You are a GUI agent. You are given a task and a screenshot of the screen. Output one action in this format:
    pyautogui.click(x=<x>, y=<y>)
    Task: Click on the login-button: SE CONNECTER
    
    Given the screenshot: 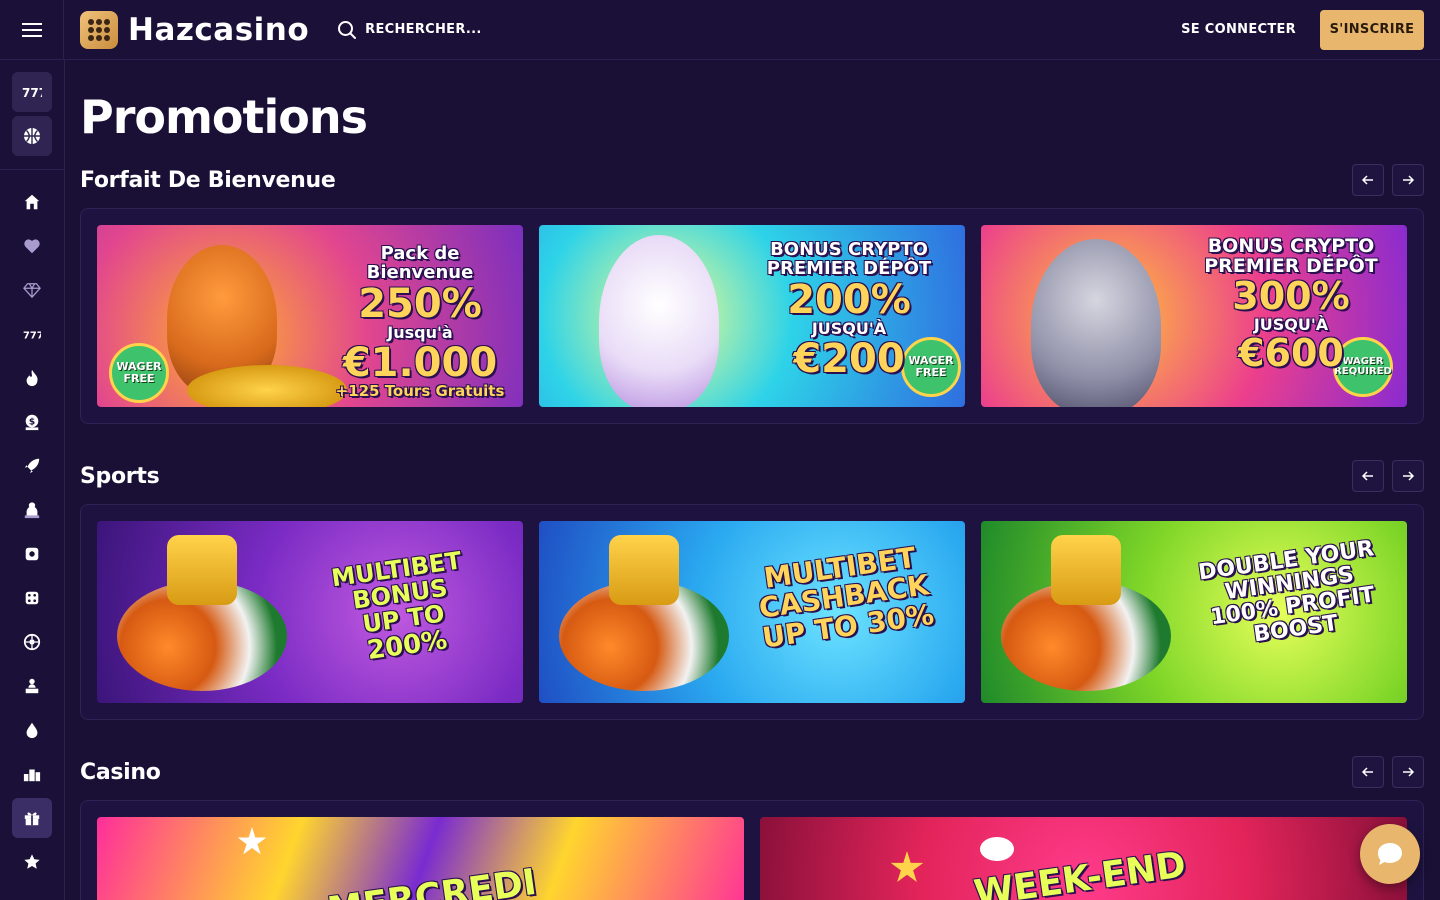 What is the action you would take?
    pyautogui.click(x=1238, y=29)
    